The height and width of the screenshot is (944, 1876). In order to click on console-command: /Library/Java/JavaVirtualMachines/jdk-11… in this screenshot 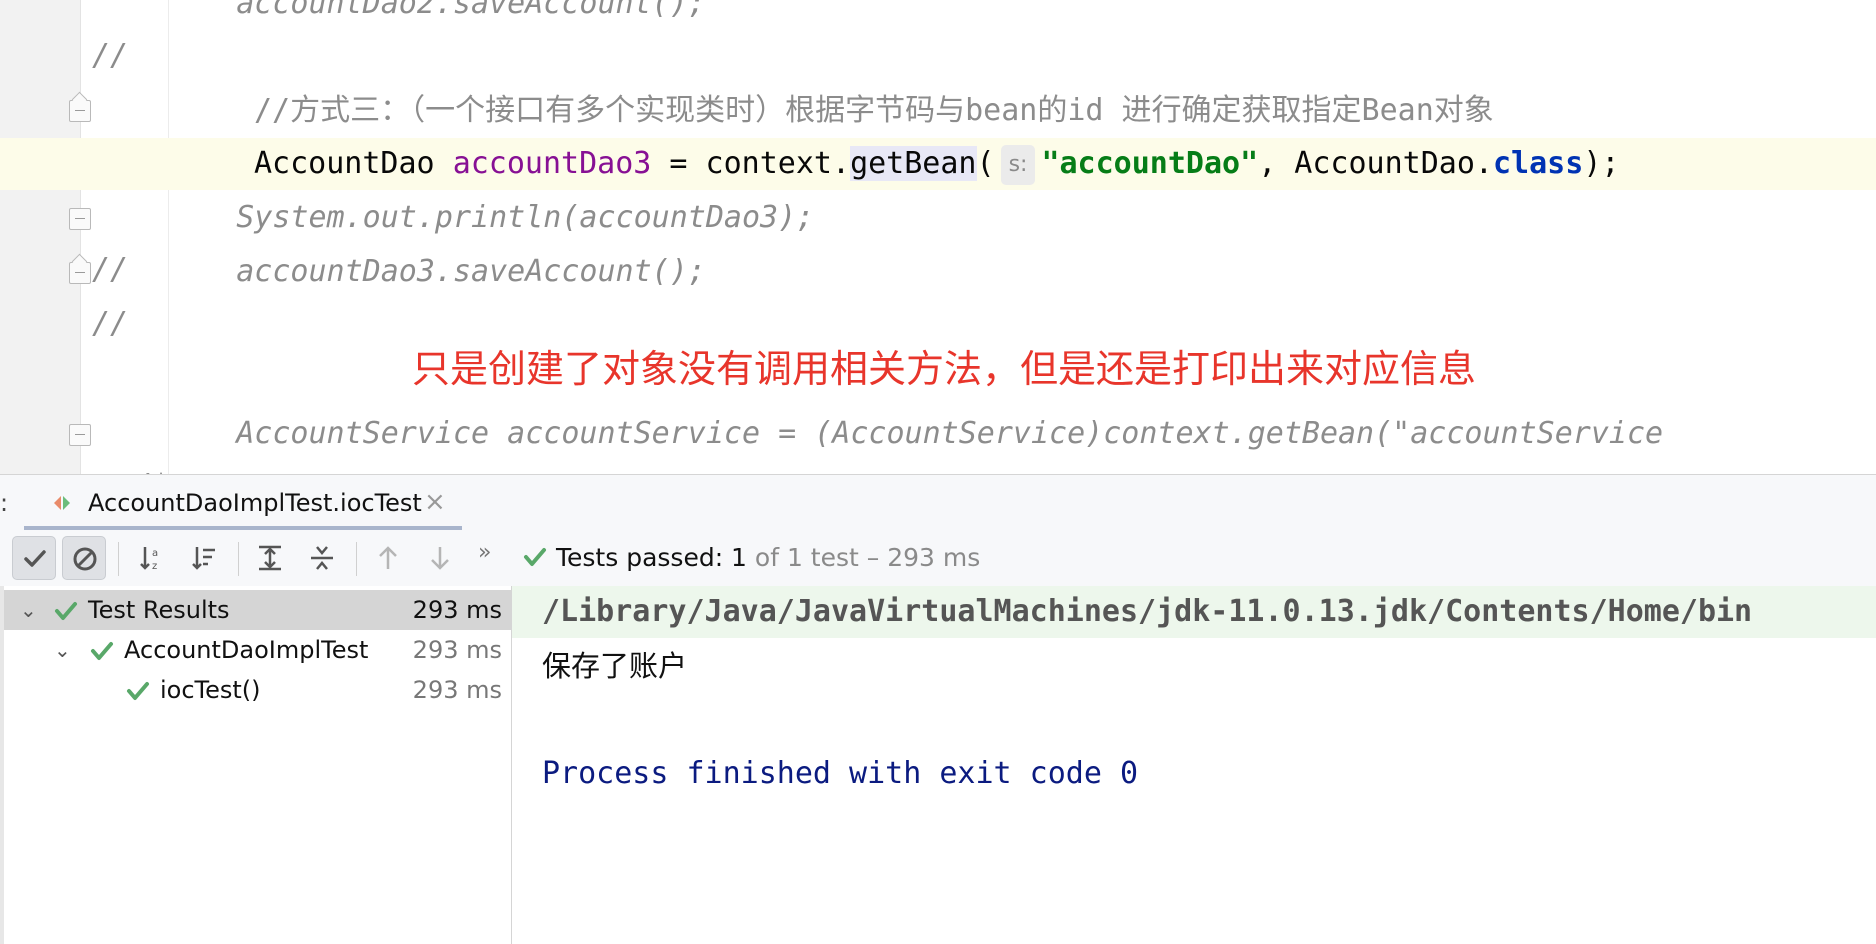, I will do `click(1147, 611)`.